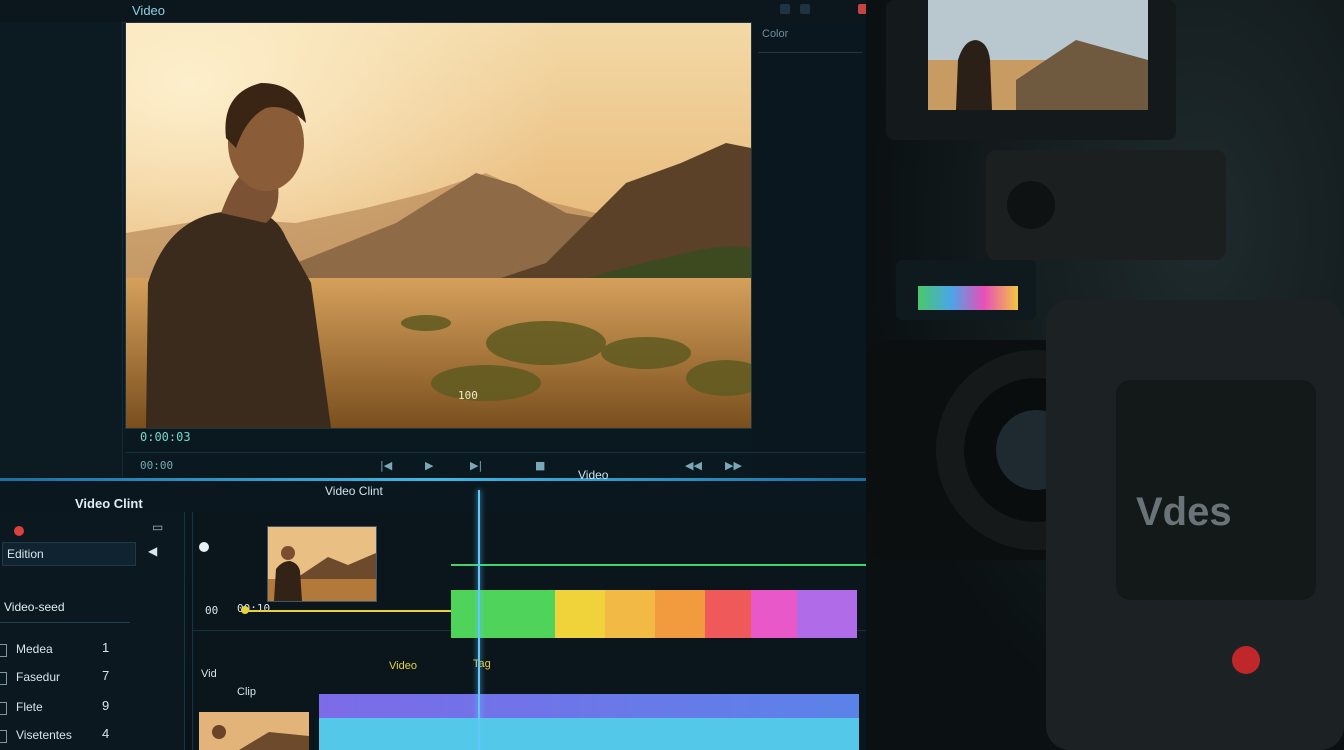 This screenshot has height=750, width=1344. What do you see at coordinates (152, 551) in the screenshot?
I see `collapse-icon: ◀` at bounding box center [152, 551].